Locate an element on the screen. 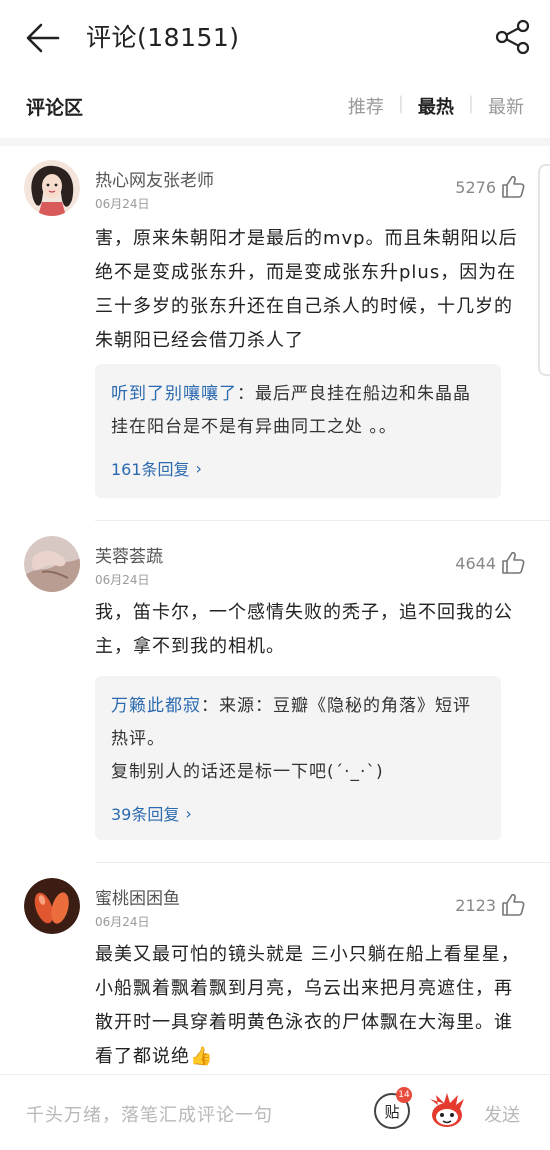 Image resolution: width=550 pixels, height=1150 pixels. comment-username: 蜜桃困困鱼 is located at coordinates (137, 896).